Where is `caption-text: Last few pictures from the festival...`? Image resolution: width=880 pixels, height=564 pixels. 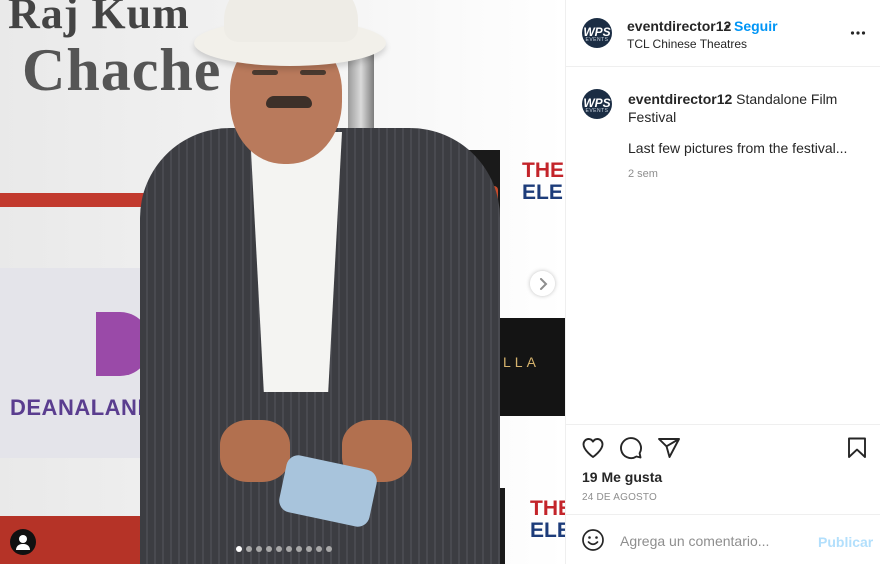 caption-text: Last few pictures from the festival... is located at coordinates (738, 148).